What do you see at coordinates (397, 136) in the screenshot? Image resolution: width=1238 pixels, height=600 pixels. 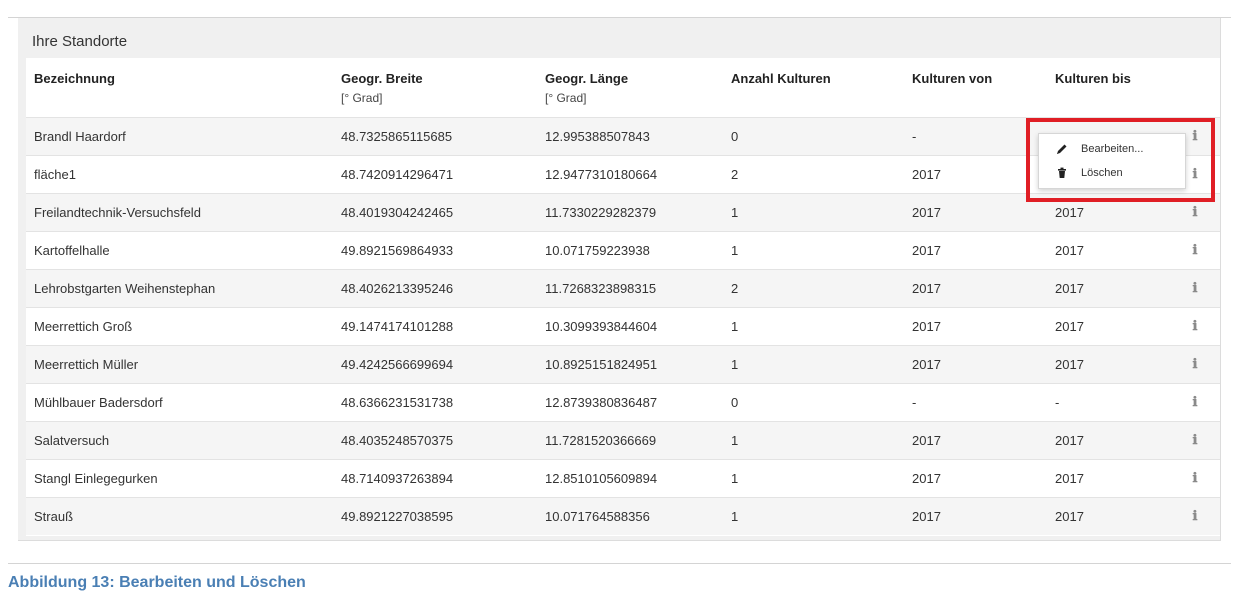 I see `cell-lat: 48.7325865115685` at bounding box center [397, 136].